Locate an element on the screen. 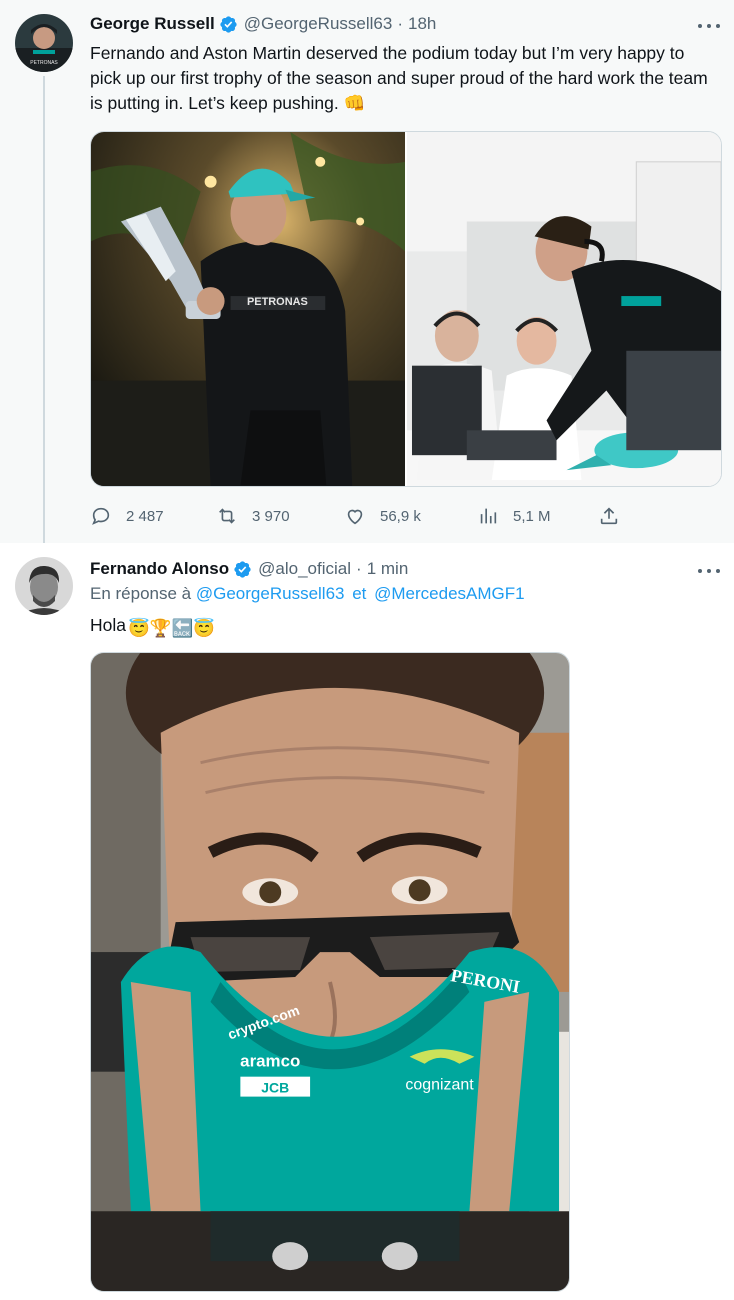 This screenshot has height=1300, width=734. svg-text: JCB is located at coordinates (275, 1088).